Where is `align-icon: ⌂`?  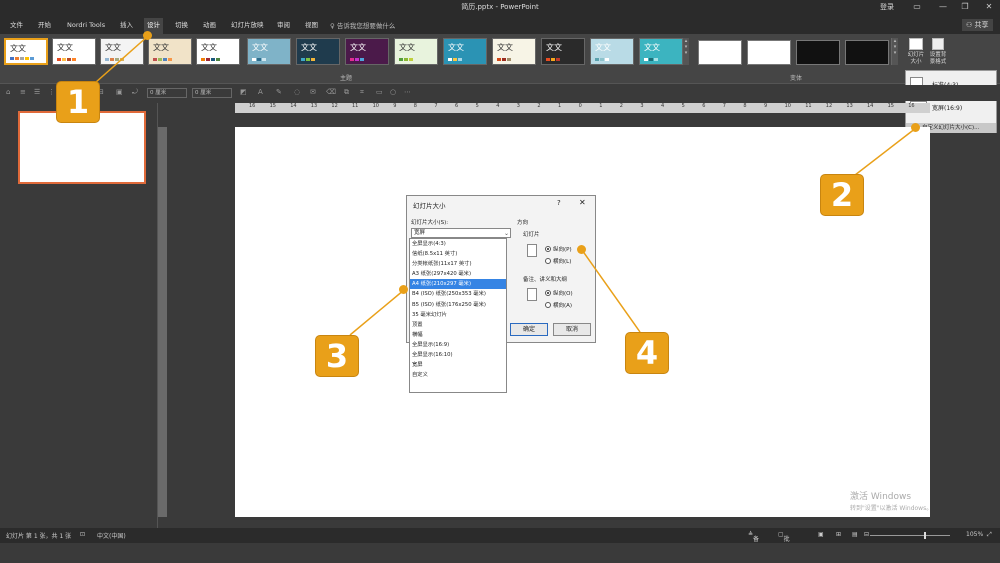 align-icon: ⌂ is located at coordinates (8, 92).